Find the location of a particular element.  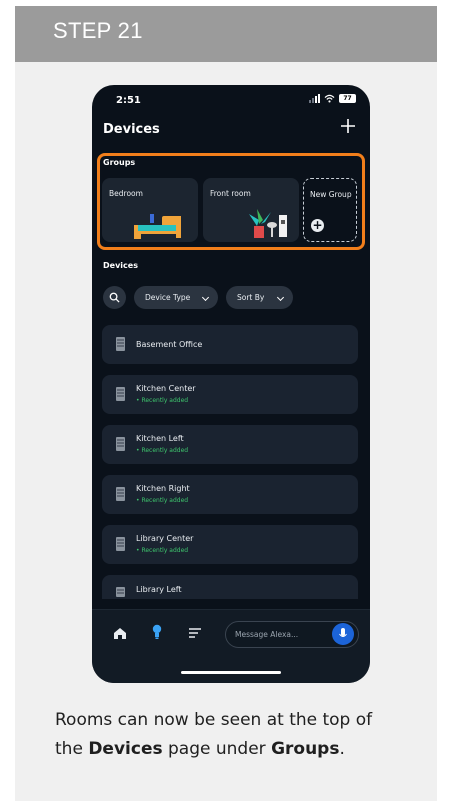

group-tile-front-room: Front room is located at coordinates (251, 210).